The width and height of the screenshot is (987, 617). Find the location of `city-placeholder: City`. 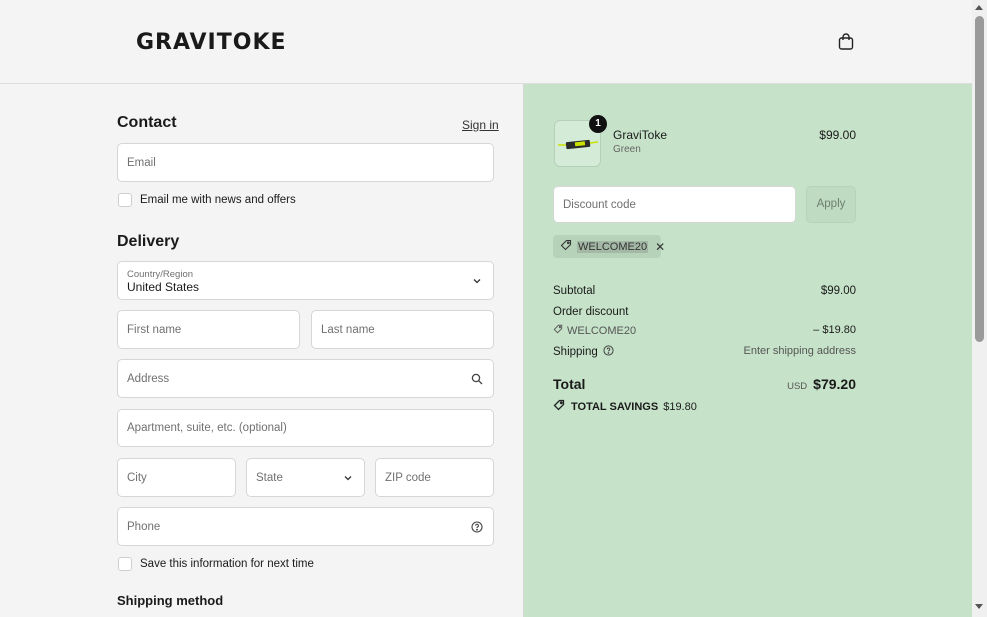

city-placeholder: City is located at coordinates (137, 477).